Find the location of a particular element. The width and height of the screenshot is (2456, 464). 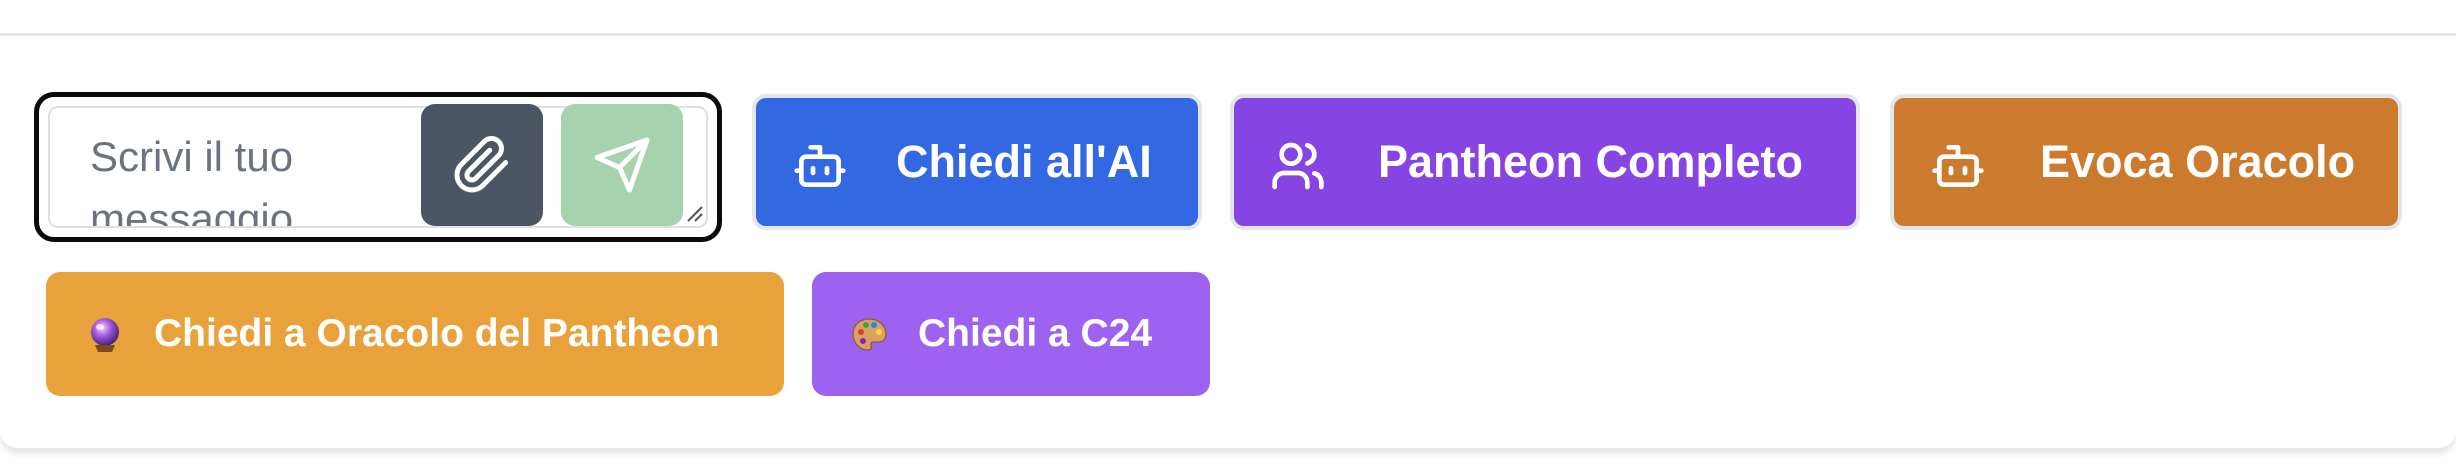

users-icon is located at coordinates (1298, 166).